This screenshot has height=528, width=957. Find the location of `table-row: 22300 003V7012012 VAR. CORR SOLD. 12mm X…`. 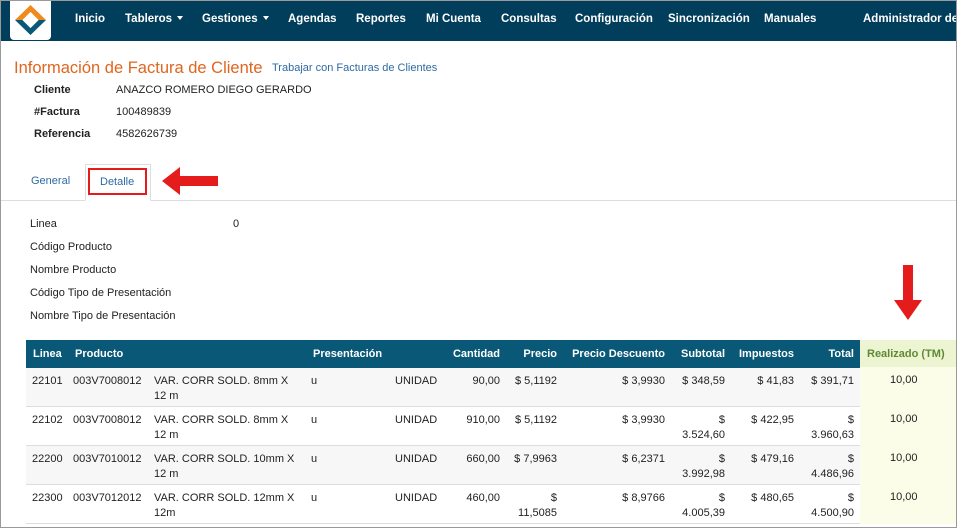

table-row: 22300 003V7012012 VAR. CORR SOLD. 12mm X… is located at coordinates (491, 504).